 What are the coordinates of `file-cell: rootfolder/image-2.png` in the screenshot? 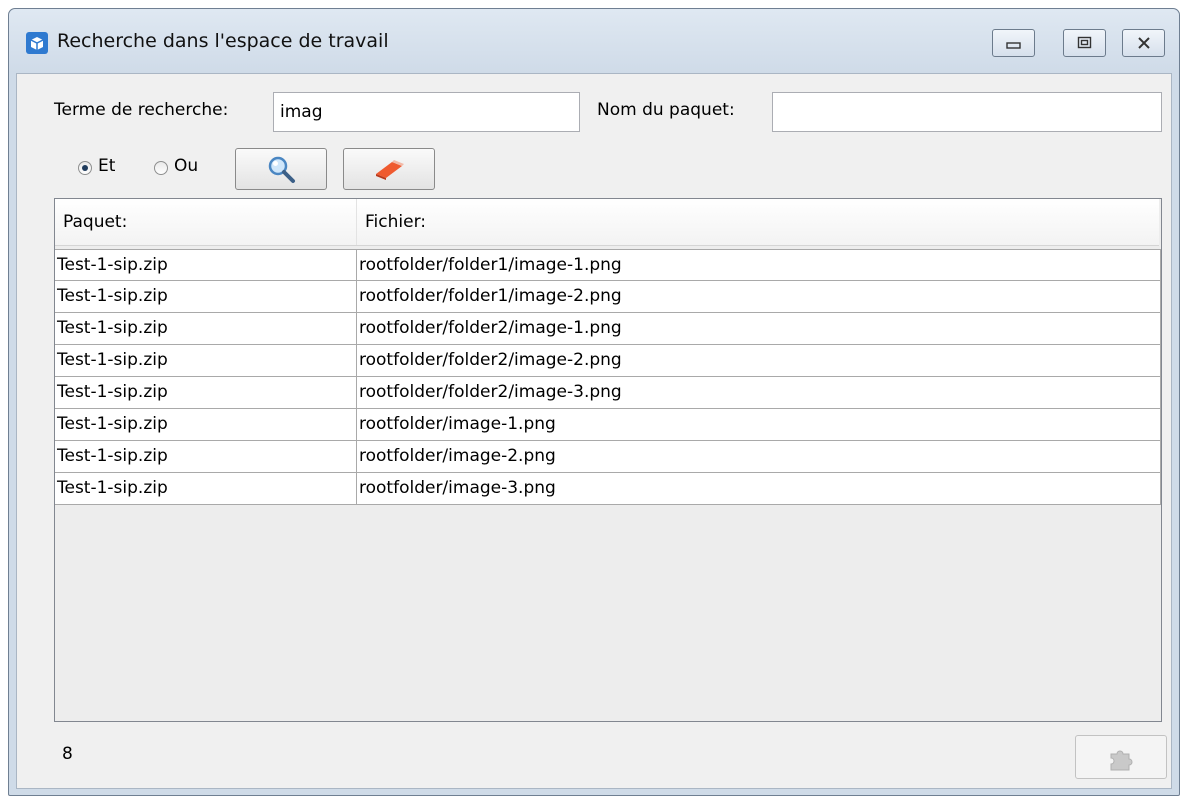 It's located at (759, 456).